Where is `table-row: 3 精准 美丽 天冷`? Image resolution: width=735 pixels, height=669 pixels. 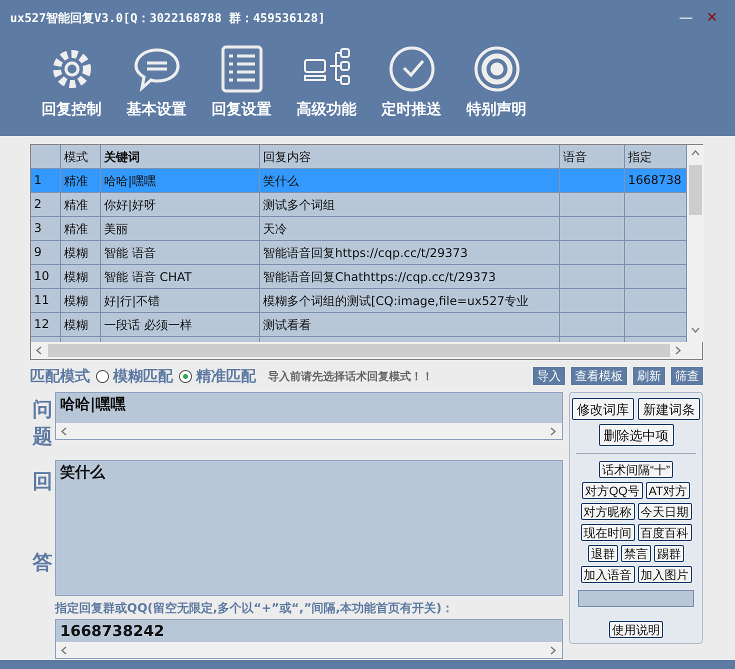 table-row: 3 精准 美丽 天冷 is located at coordinates (359, 229).